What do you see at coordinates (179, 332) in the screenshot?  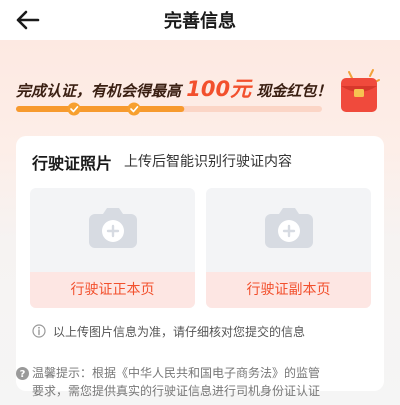 I see `notice-text: 以上传图片信息为准，请仔细核对您提交的信息` at bounding box center [179, 332].